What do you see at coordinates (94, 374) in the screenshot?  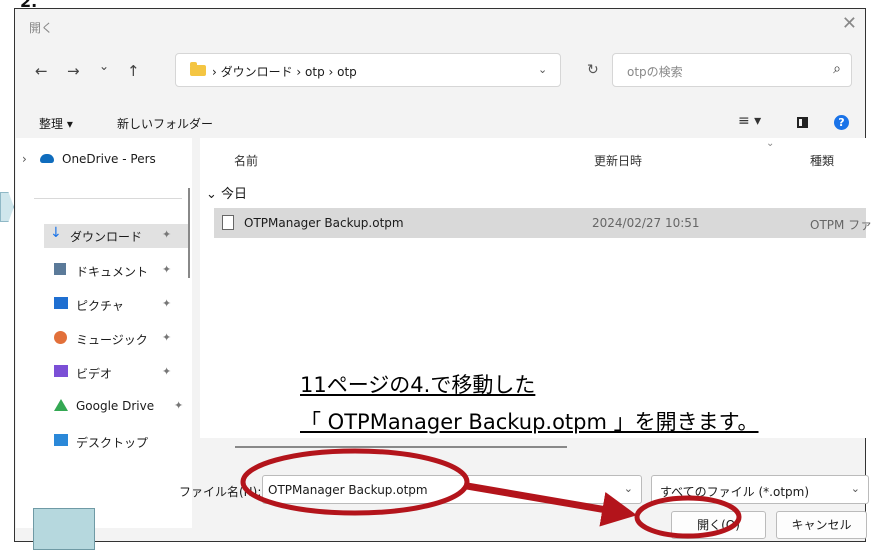 I see `sidebar-item-label: ビデオ` at bounding box center [94, 374].